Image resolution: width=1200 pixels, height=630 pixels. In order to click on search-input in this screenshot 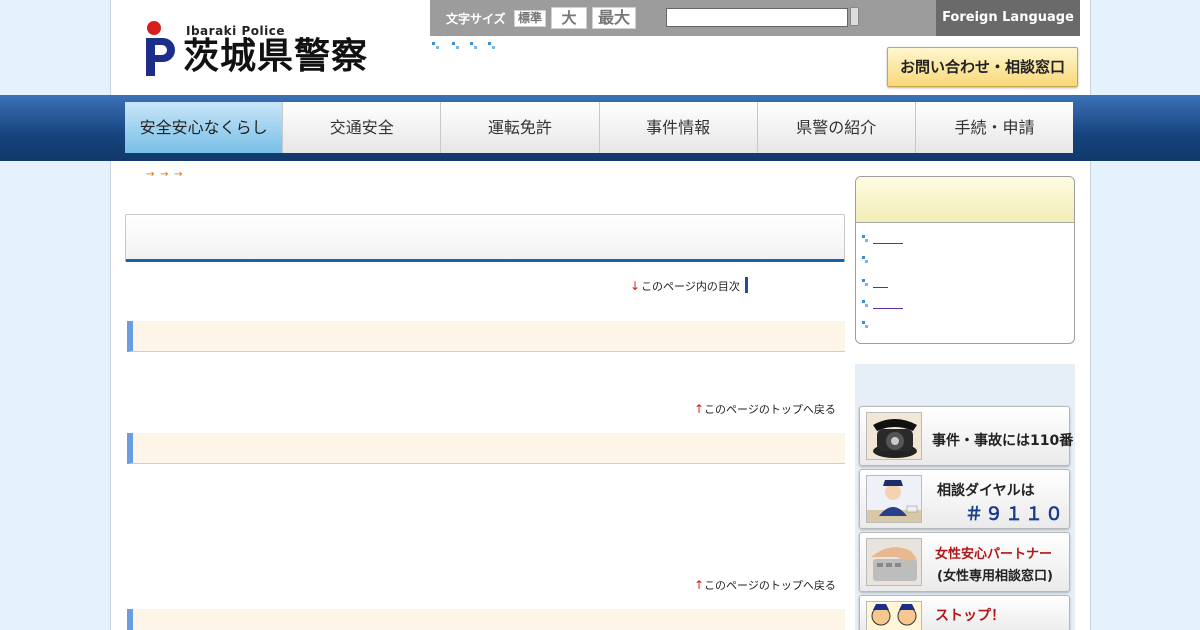, I will do `click(757, 17)`.